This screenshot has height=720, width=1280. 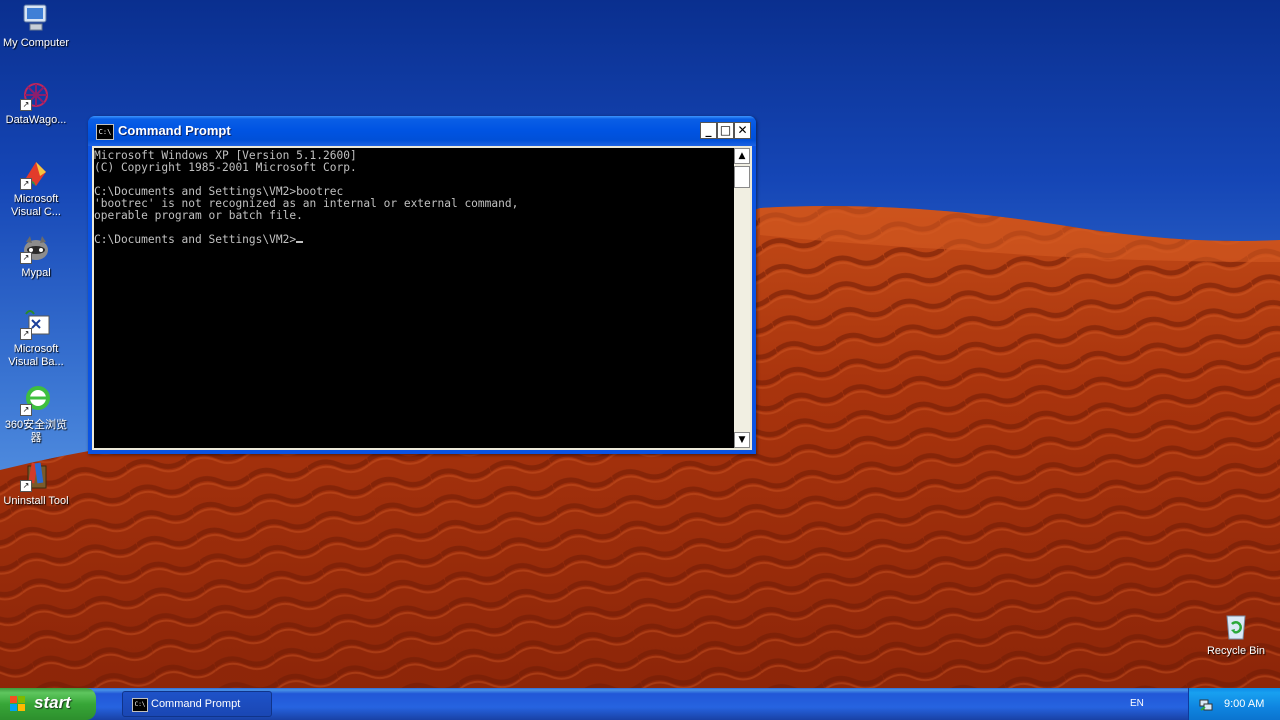 I want to click on desktop-icon-my-computer: My Computer, so click(x=36, y=26).